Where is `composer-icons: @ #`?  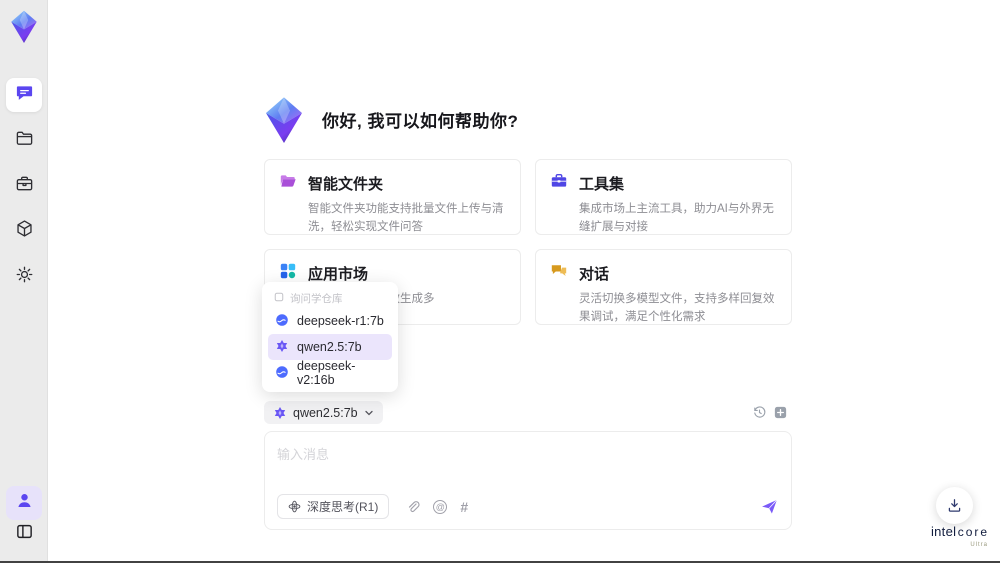
composer-icons: @ # is located at coordinates (437, 507).